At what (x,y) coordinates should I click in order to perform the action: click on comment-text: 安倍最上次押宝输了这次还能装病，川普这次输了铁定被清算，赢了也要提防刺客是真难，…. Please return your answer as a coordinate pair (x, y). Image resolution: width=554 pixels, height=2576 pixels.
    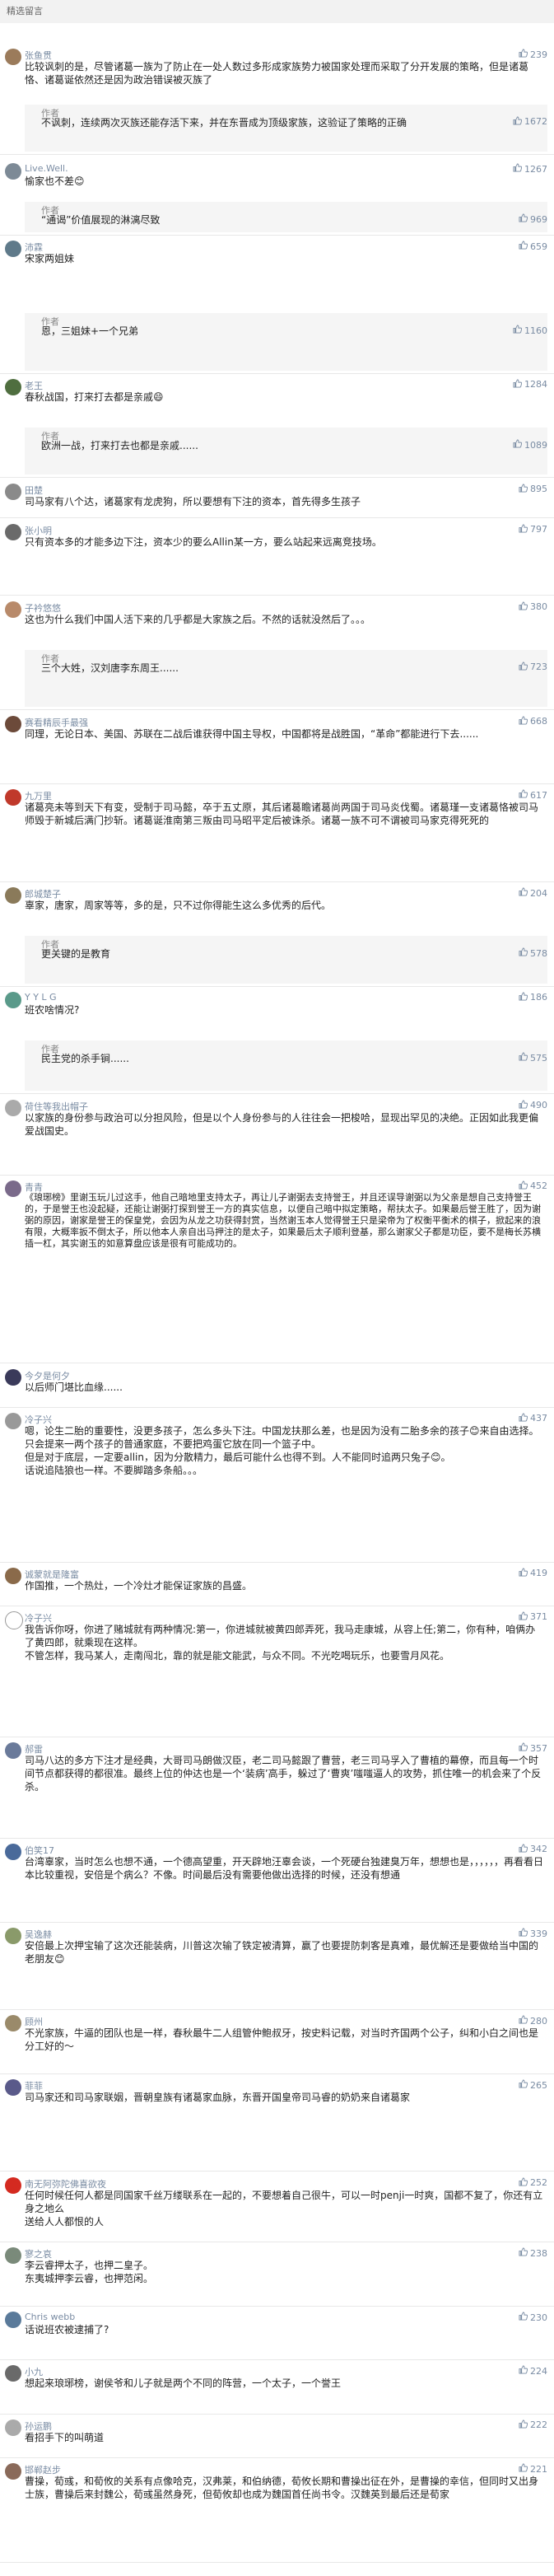
    Looking at the image, I should click on (282, 1953).